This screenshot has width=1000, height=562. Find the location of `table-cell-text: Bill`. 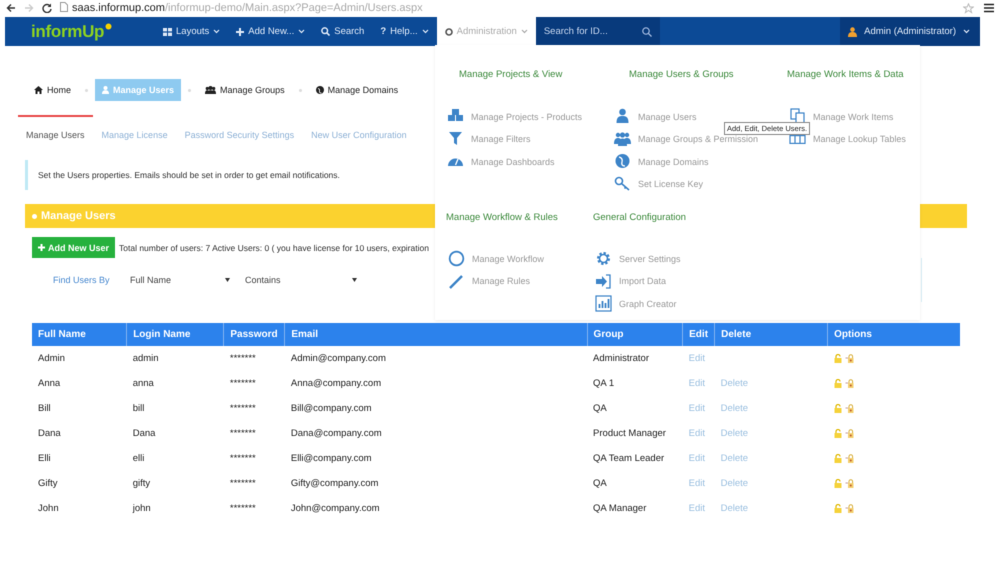

table-cell-text: Bill is located at coordinates (44, 409).